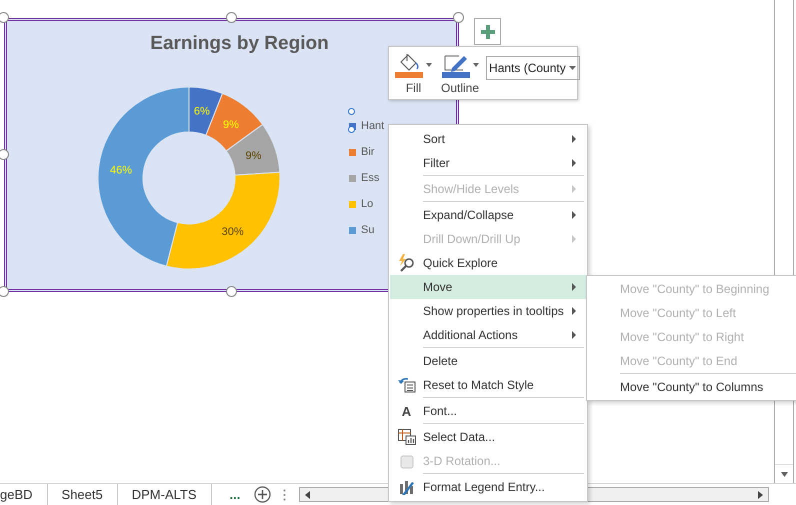 This screenshot has height=505, width=796. What do you see at coordinates (121, 170) in the screenshot?
I see `data-label: 46%` at bounding box center [121, 170].